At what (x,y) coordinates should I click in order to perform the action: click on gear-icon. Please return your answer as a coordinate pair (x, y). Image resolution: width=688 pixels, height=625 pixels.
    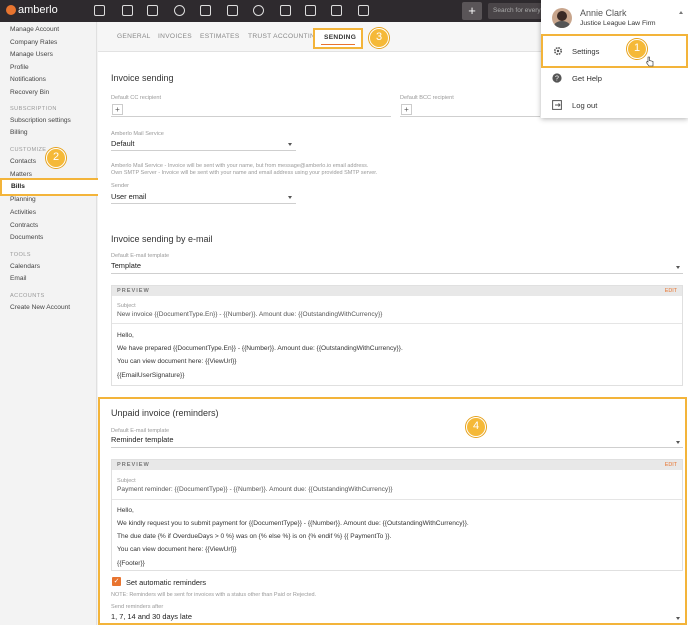
    Looking at the image, I should click on (558, 51).